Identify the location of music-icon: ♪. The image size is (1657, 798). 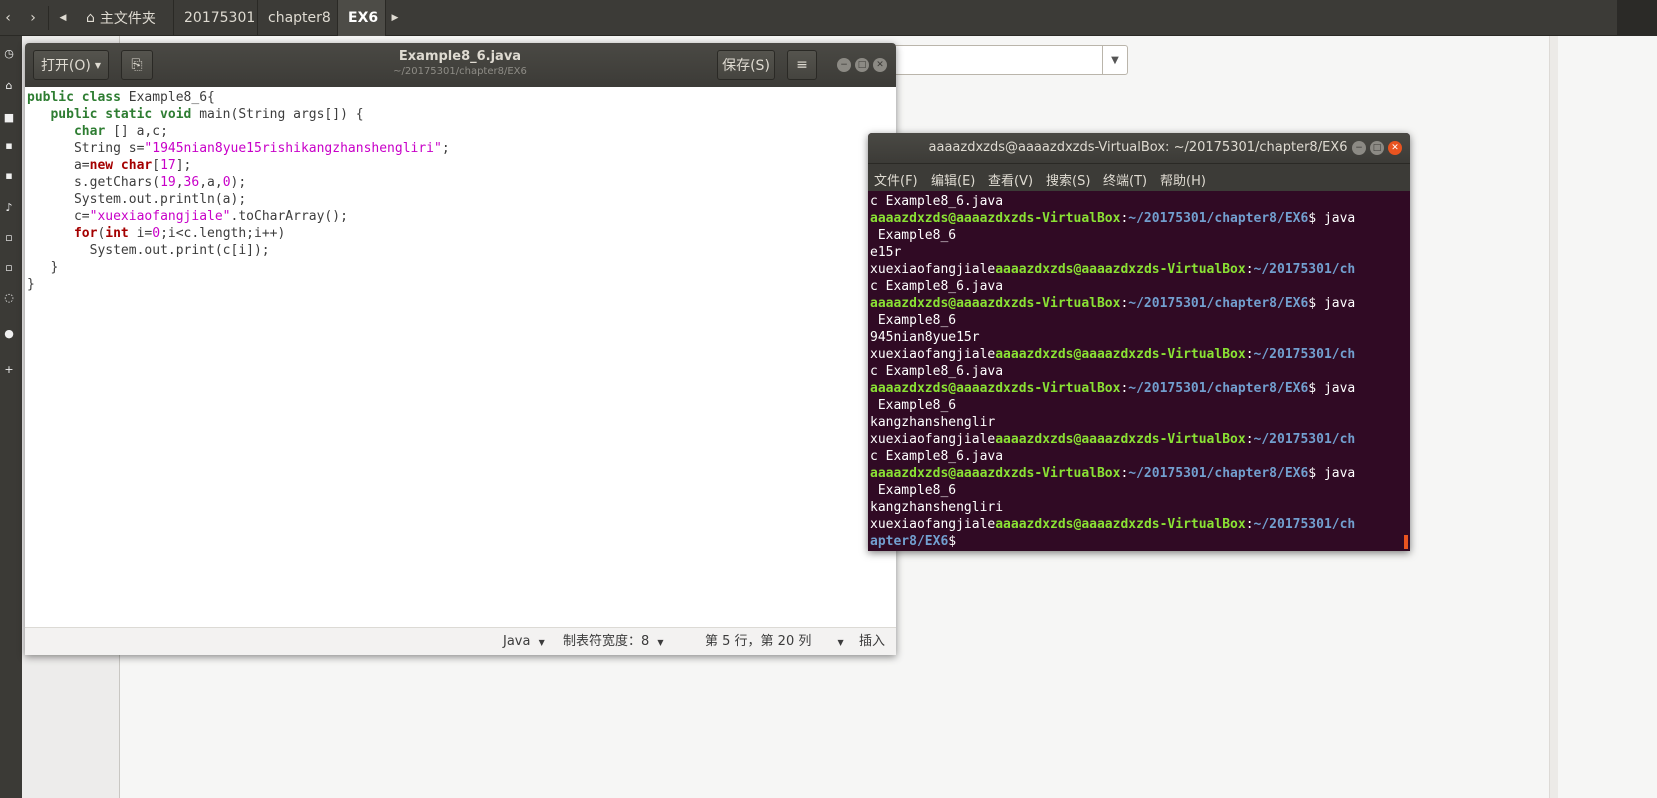
(9, 208).